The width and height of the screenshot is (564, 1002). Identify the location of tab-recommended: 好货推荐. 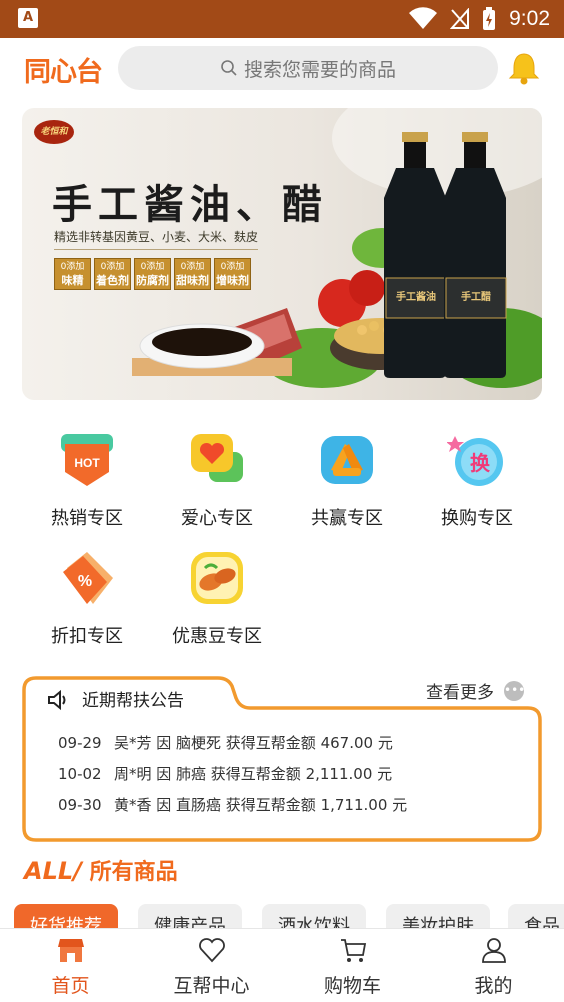
(66, 916).